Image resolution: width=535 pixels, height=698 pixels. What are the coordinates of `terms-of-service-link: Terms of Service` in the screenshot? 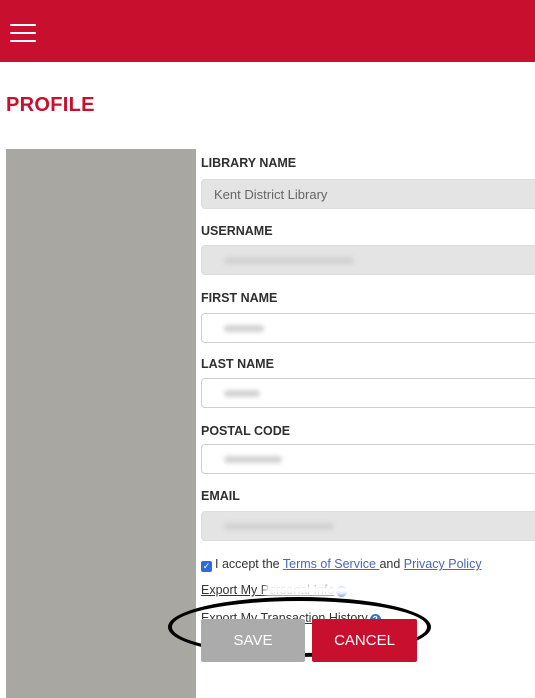 It's located at (331, 564).